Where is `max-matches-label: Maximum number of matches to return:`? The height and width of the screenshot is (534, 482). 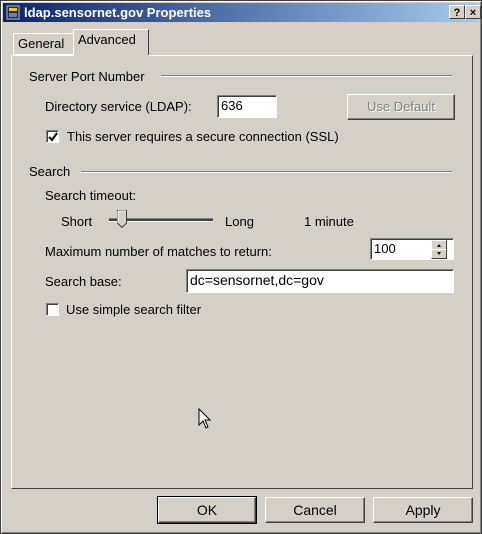
max-matches-label: Maximum number of matches to return: is located at coordinates (158, 251).